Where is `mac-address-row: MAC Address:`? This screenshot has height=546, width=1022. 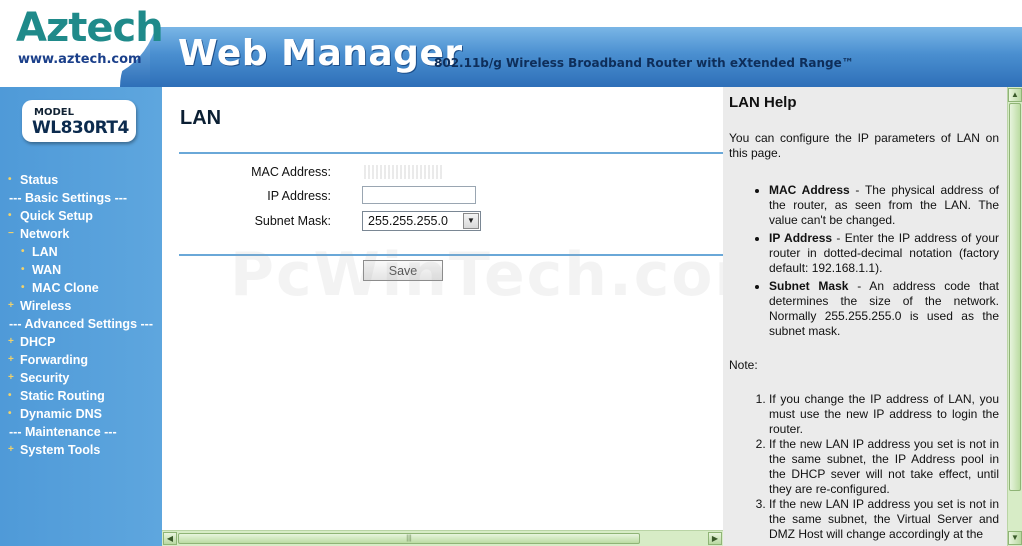
mac-address-row: MAC Address: is located at coordinates (442, 173).